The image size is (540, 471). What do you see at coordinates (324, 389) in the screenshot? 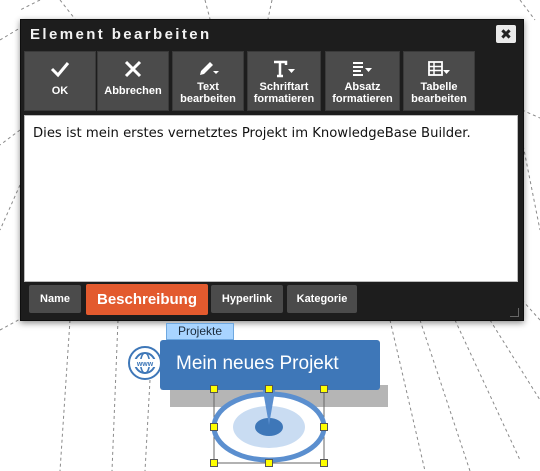
I see `resize-handle-top-right` at bounding box center [324, 389].